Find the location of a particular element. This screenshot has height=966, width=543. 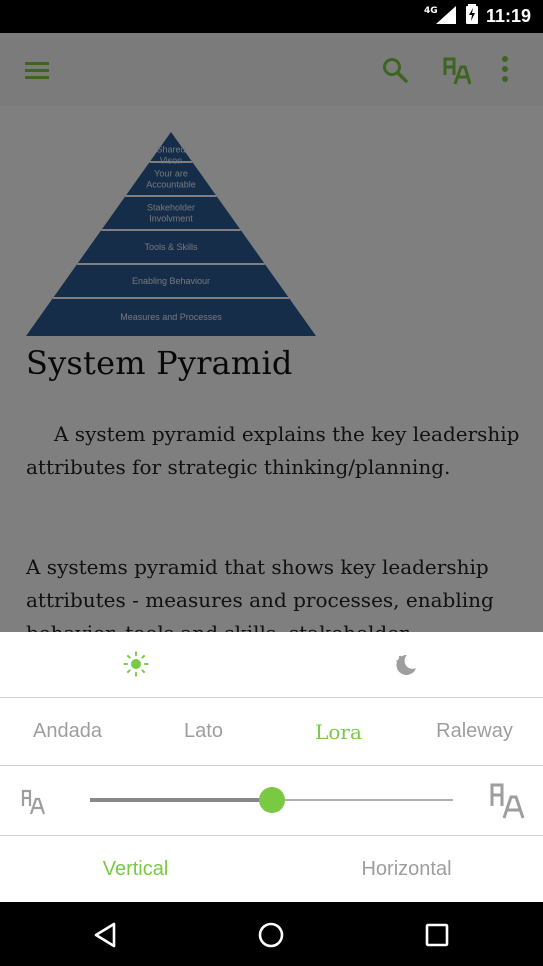

sun-icon is located at coordinates (136, 664).